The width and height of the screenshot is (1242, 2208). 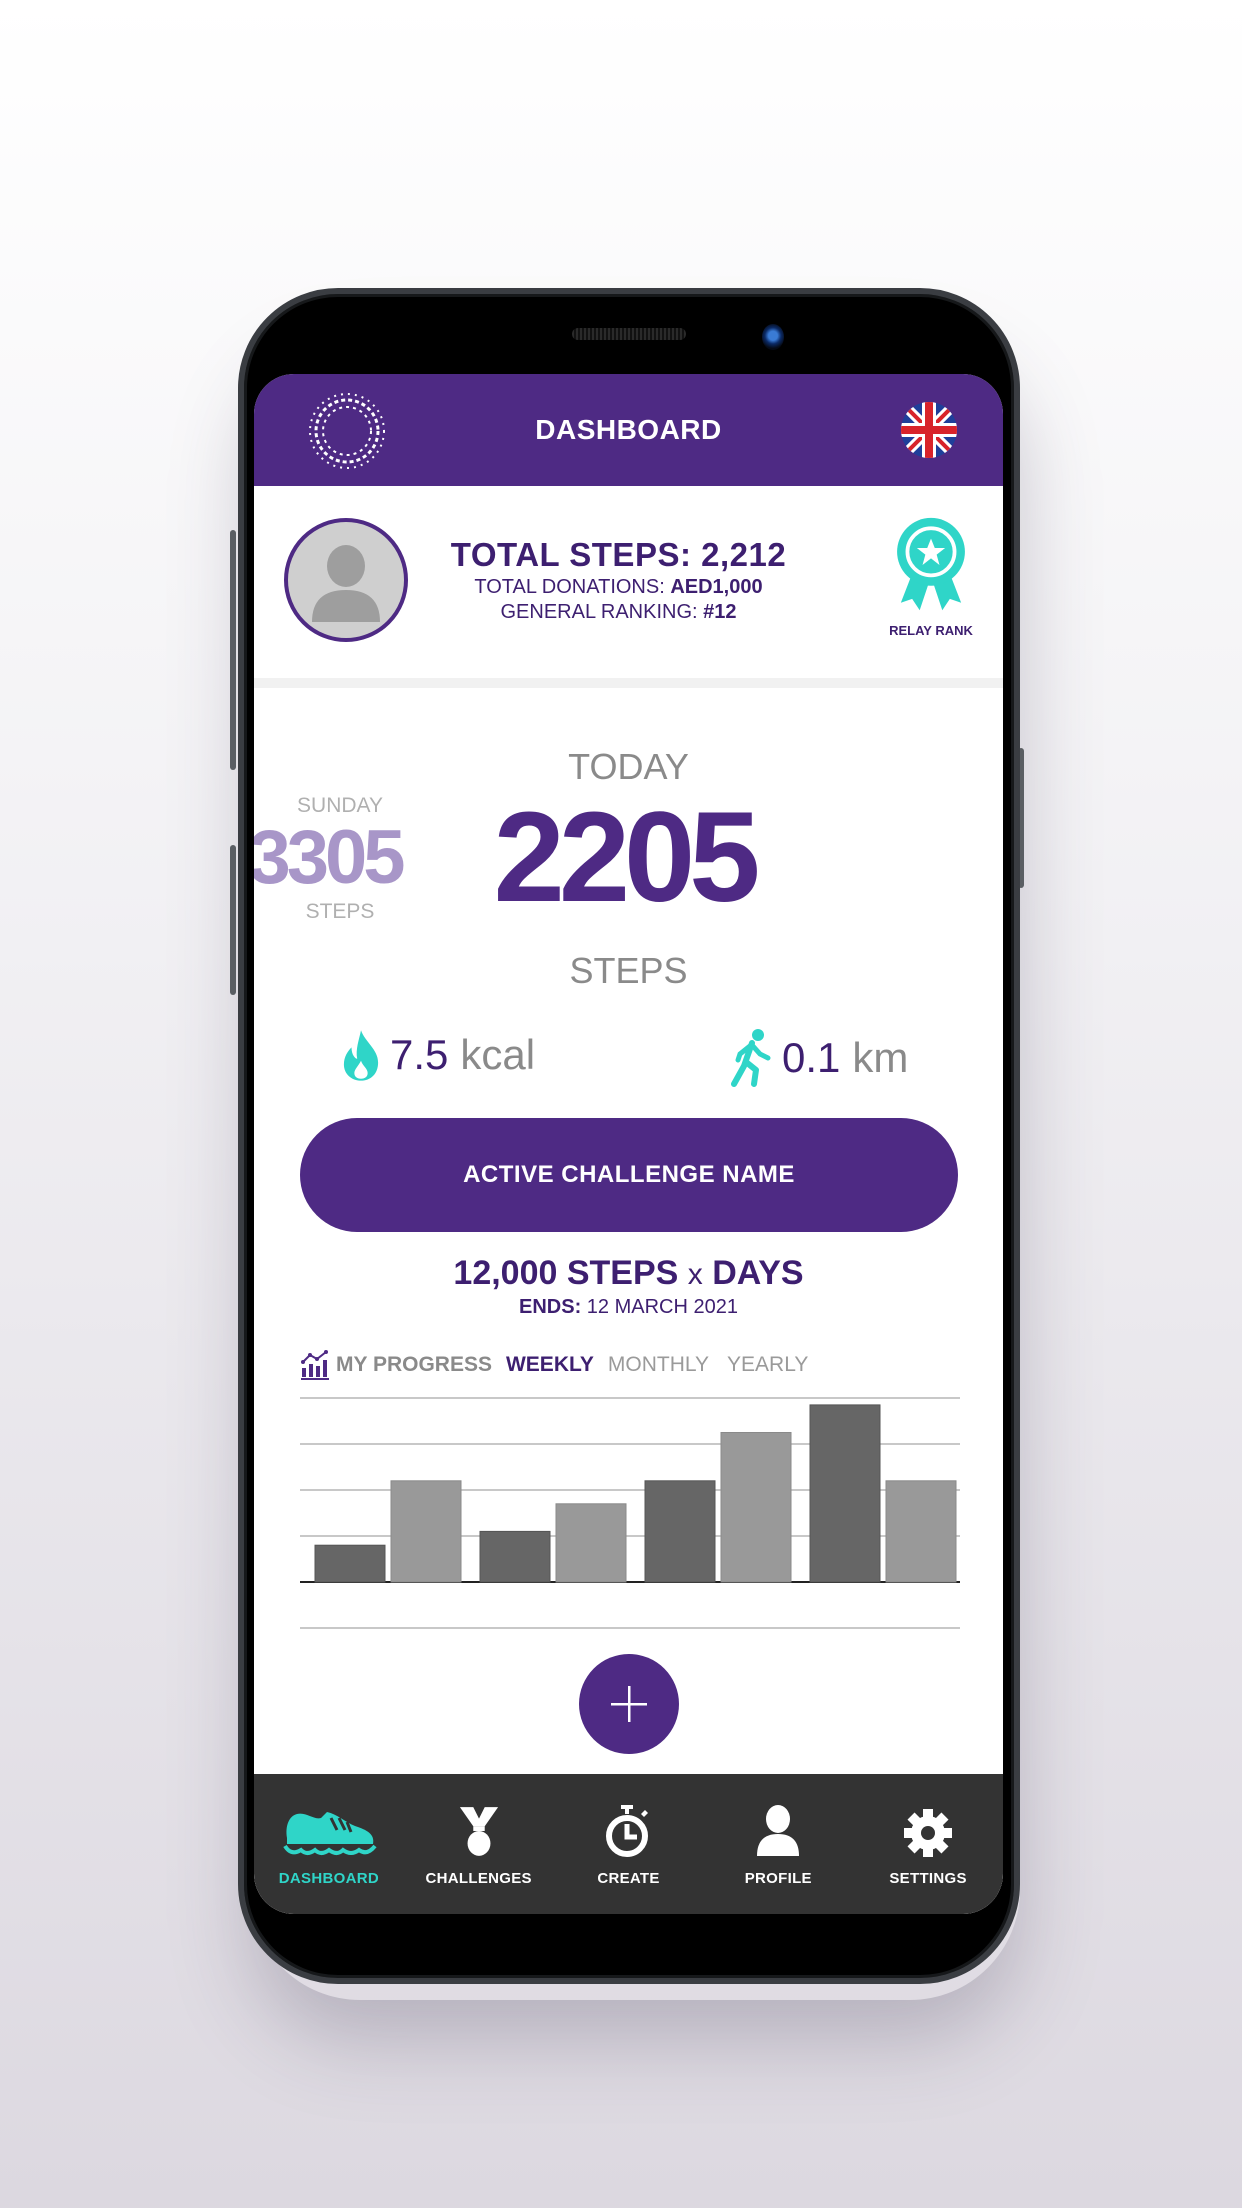 I want to click on general-ranking: GENERAL RANKING: #12, so click(x=618, y=612).